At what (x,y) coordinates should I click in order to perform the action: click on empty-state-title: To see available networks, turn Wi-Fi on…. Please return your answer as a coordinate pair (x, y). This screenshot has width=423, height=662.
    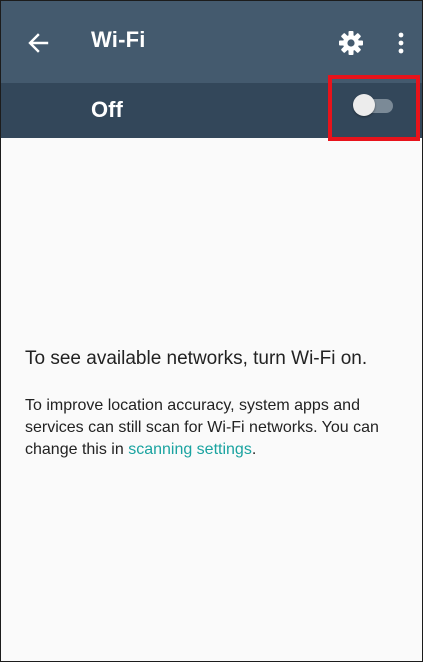
    Looking at the image, I should click on (196, 358).